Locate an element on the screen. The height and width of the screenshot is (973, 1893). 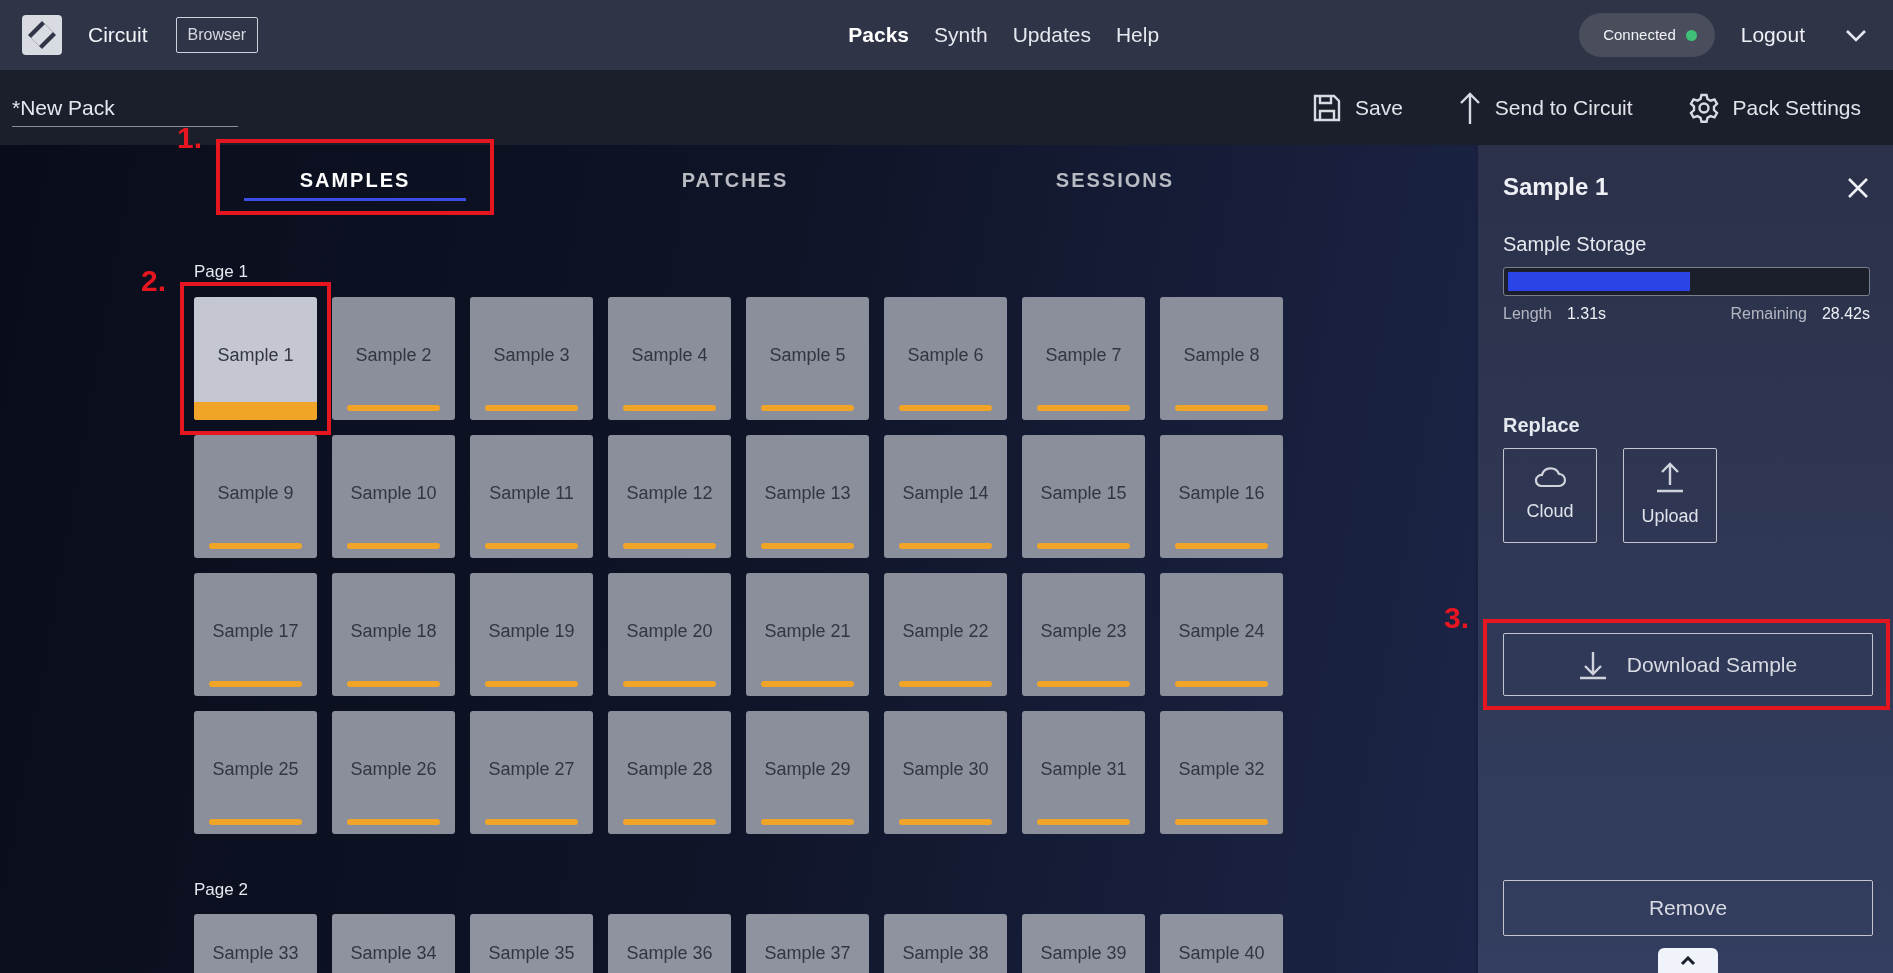
sample-pad: Sample 16 is located at coordinates (1221, 496).